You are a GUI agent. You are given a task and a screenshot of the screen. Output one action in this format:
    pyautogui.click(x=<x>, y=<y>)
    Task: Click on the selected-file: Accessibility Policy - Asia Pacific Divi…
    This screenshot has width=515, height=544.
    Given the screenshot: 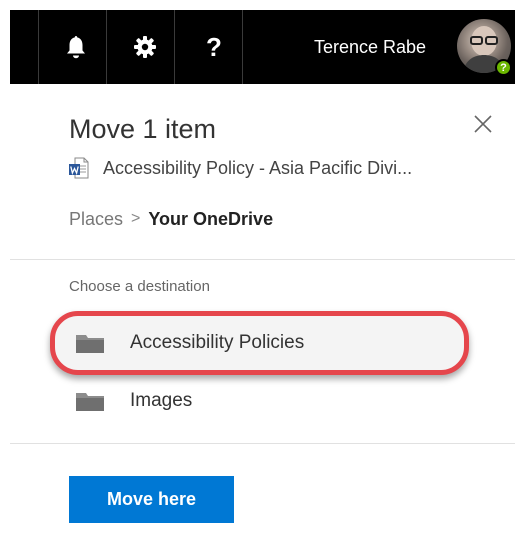 What is the action you would take?
    pyautogui.click(x=240, y=168)
    